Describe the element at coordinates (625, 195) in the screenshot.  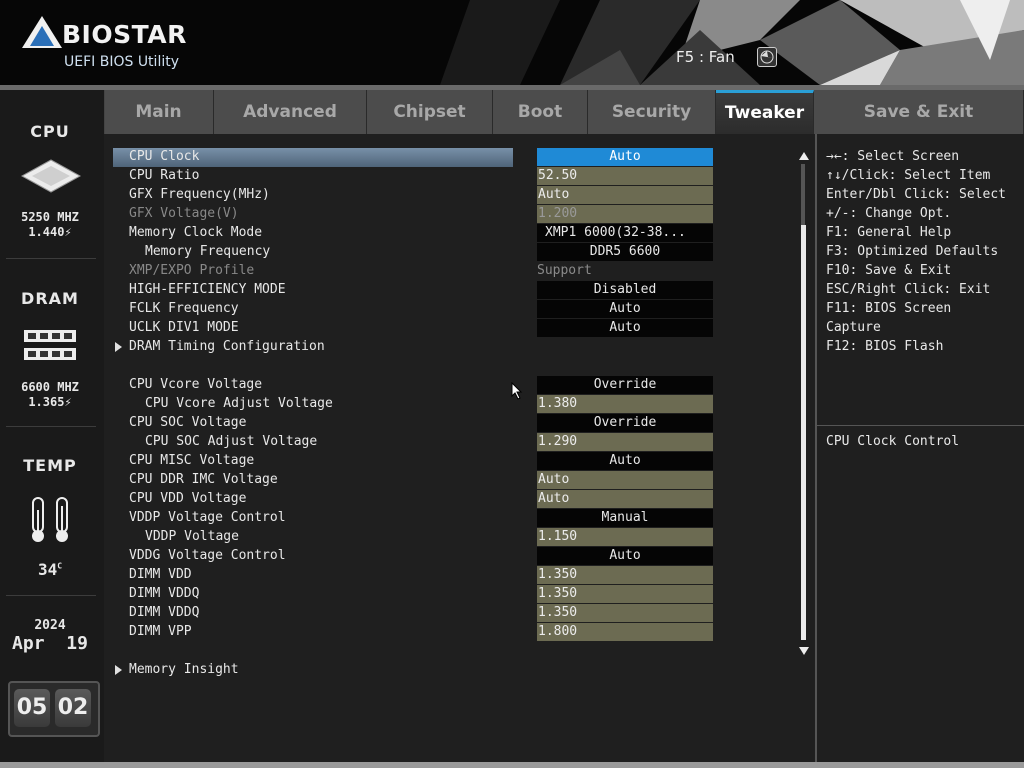
I see `setting-value-gfx-frequency: Auto` at that location.